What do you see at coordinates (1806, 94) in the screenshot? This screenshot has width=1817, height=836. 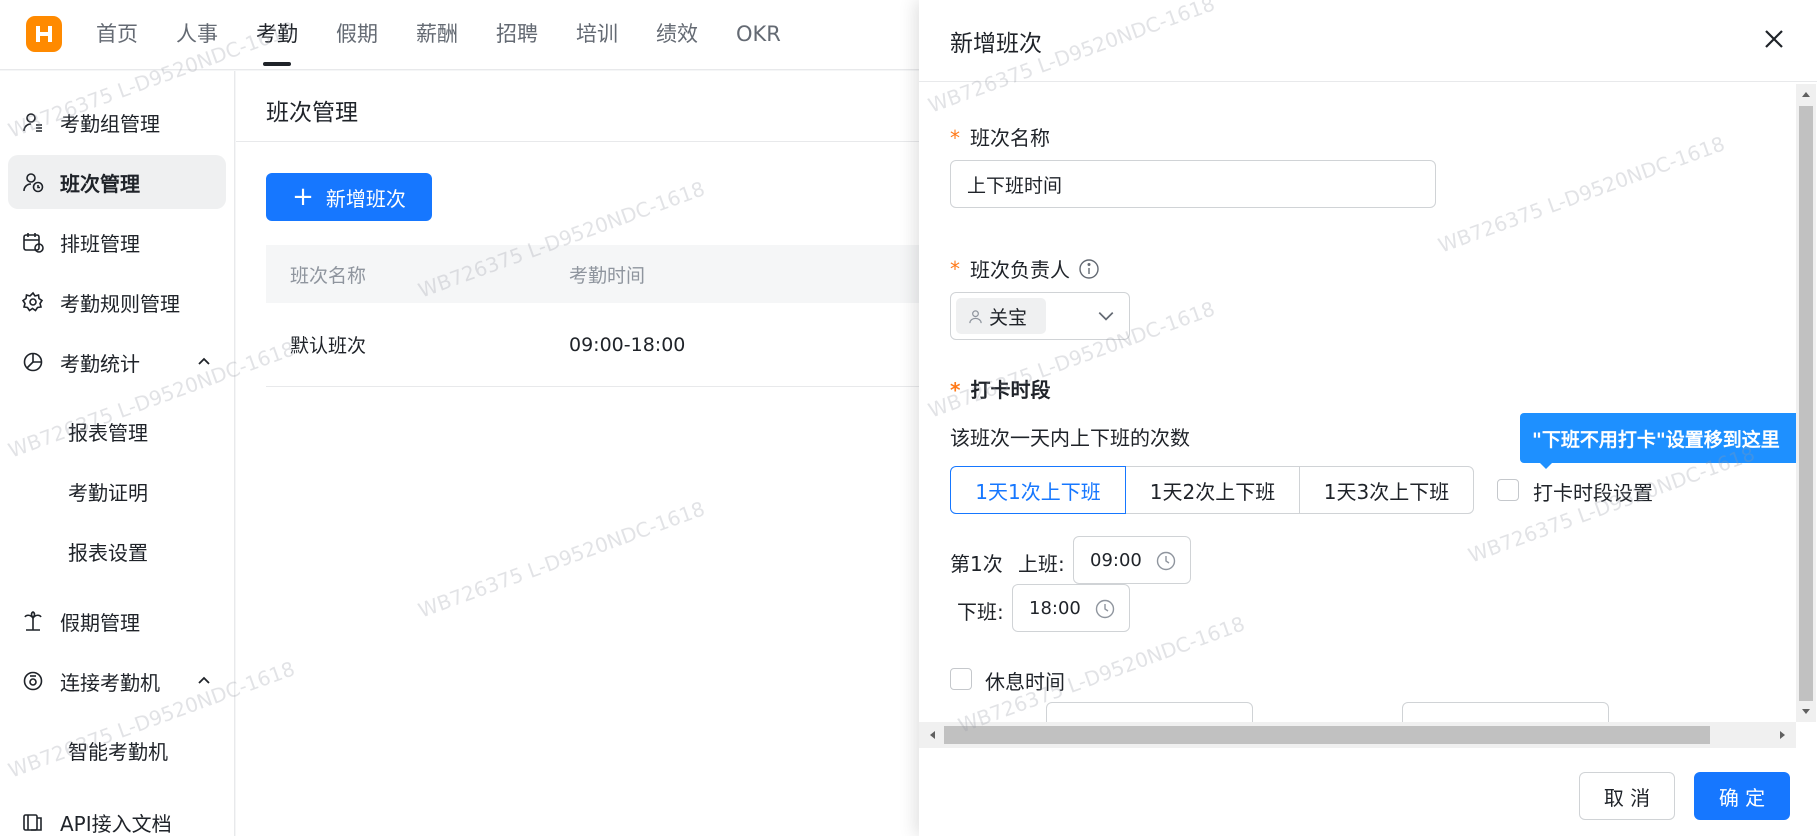 I see `scroll-up-icon` at bounding box center [1806, 94].